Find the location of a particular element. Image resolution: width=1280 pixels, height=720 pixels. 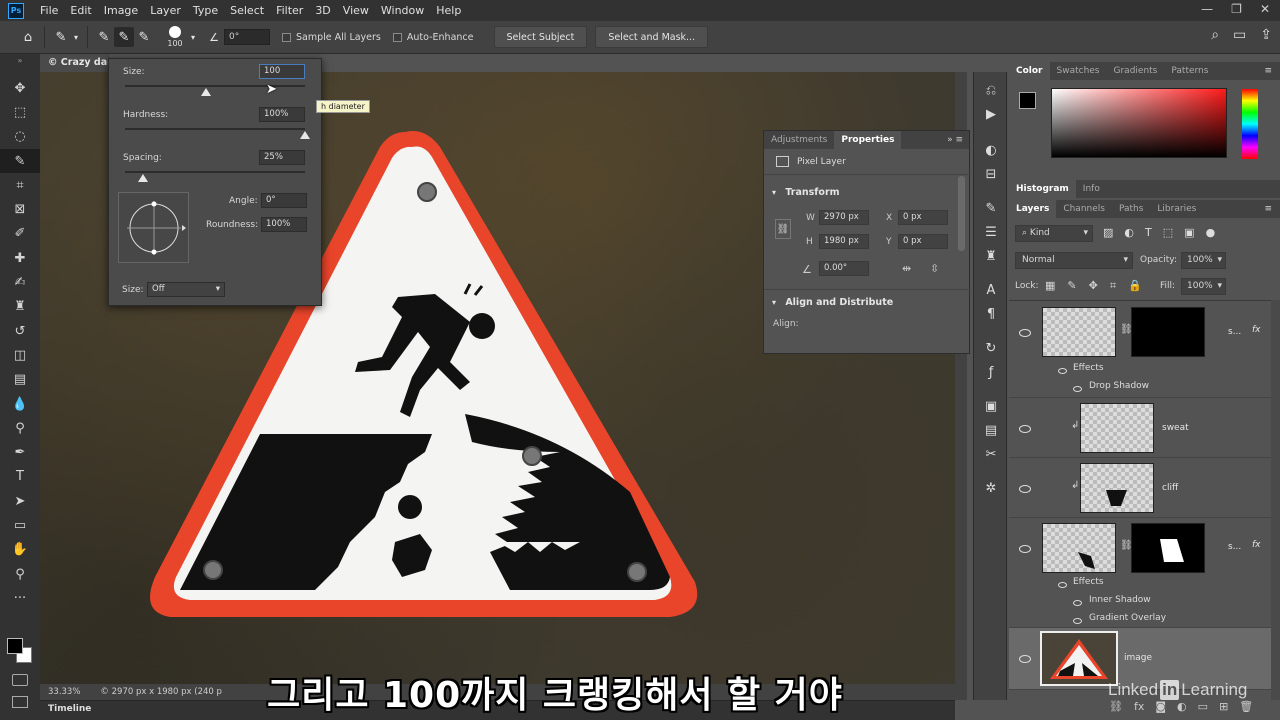

align-distribute-section: ▾ Align and Distribute is located at coordinates (832, 302).